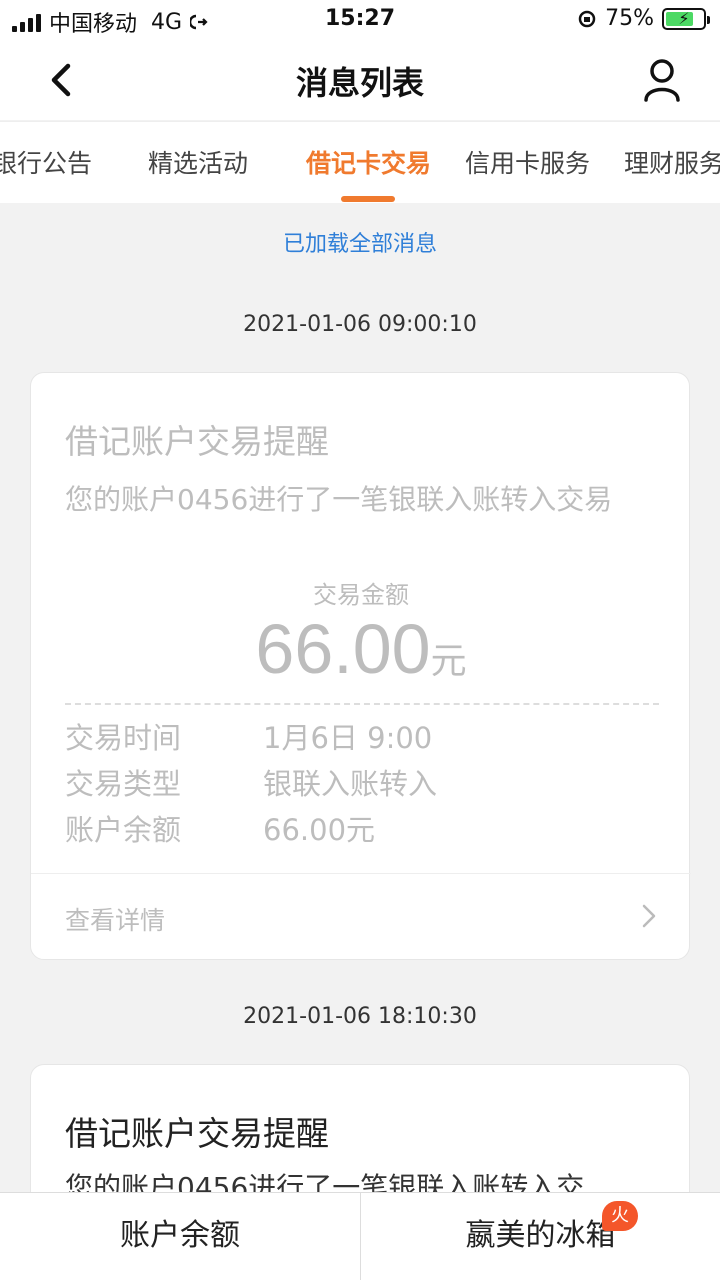 The height and width of the screenshot is (1280, 720). What do you see at coordinates (123, 830) in the screenshot?
I see `row-label: 账户余额` at bounding box center [123, 830].